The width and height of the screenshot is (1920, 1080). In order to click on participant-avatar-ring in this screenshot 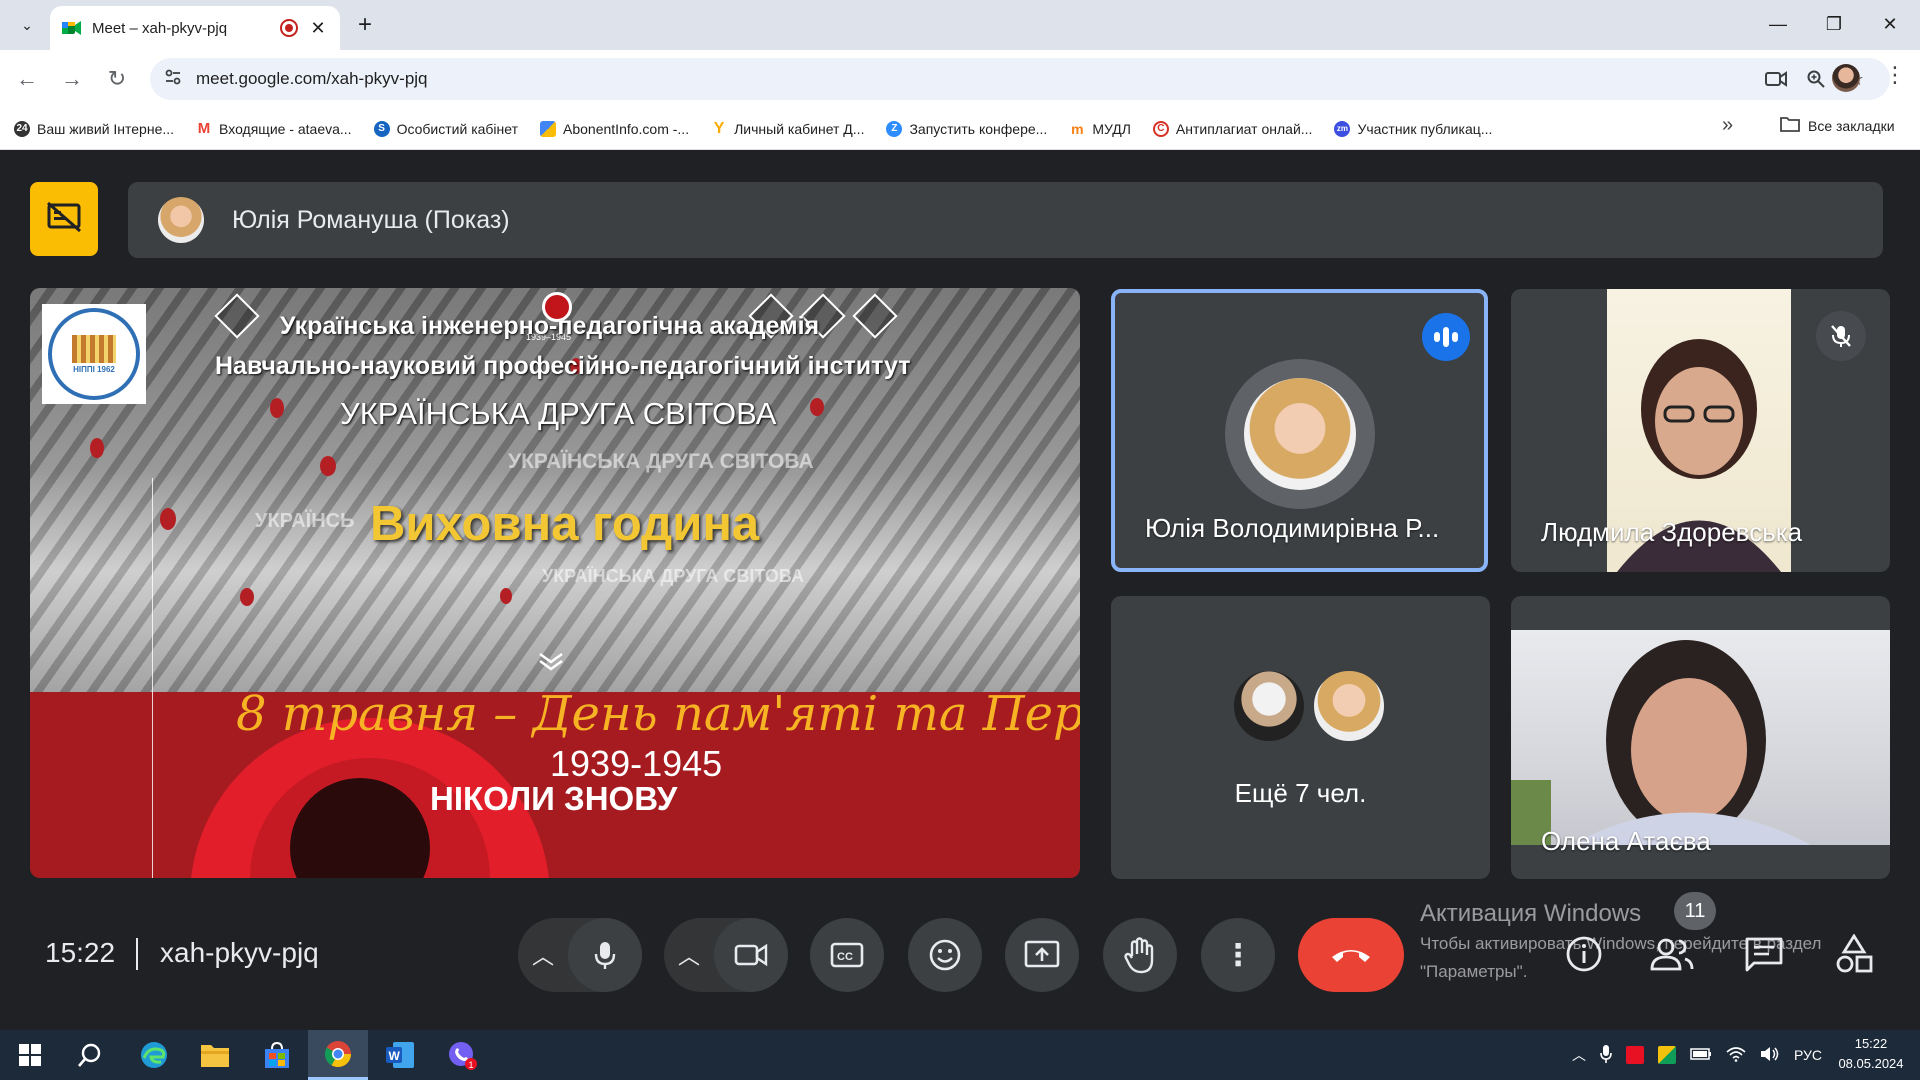, I will do `click(1300, 434)`.